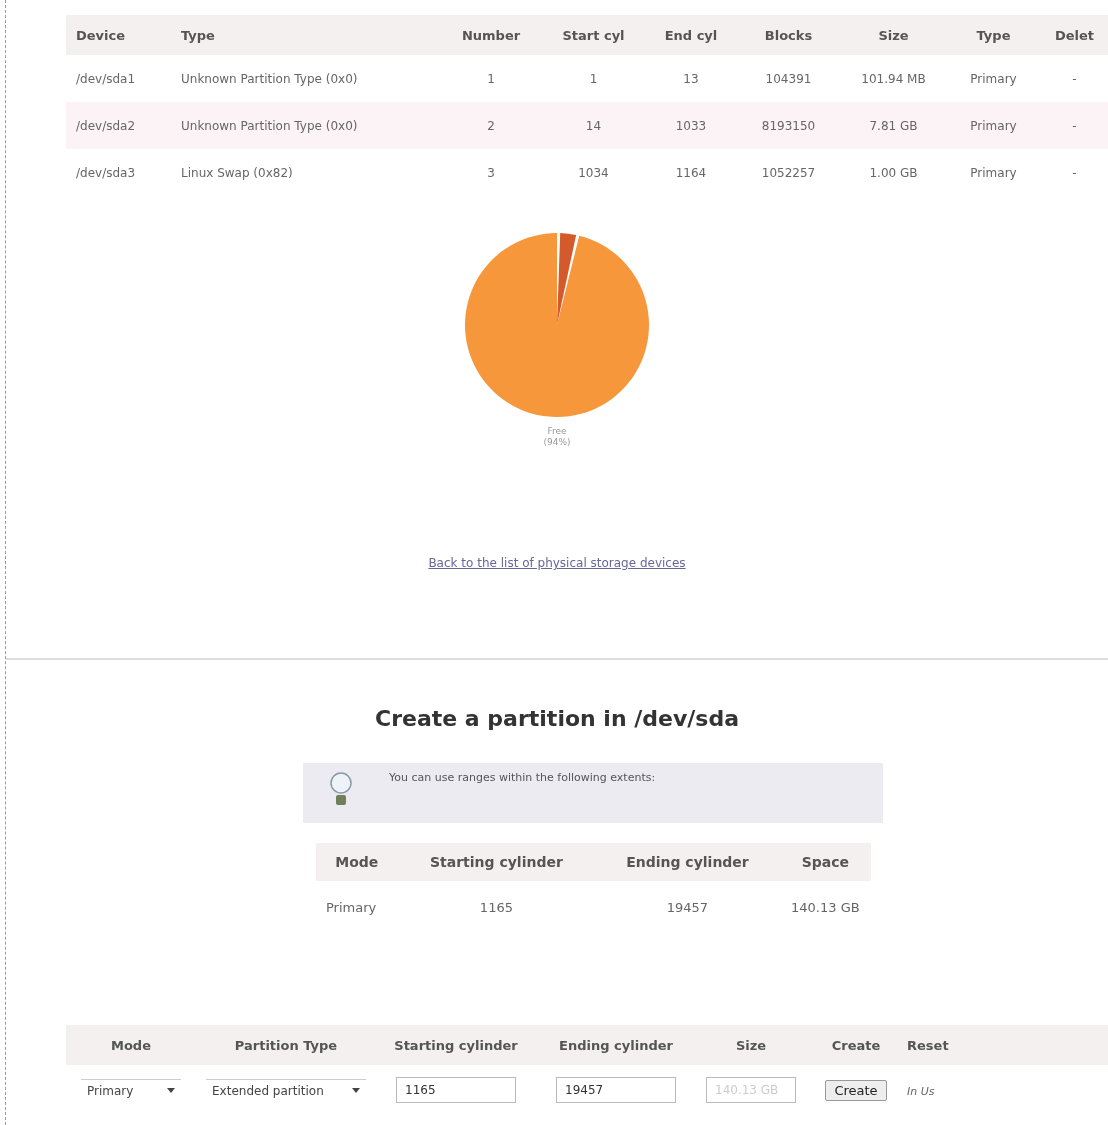  What do you see at coordinates (557, 431) in the screenshot?
I see `chart-label: Free` at bounding box center [557, 431].